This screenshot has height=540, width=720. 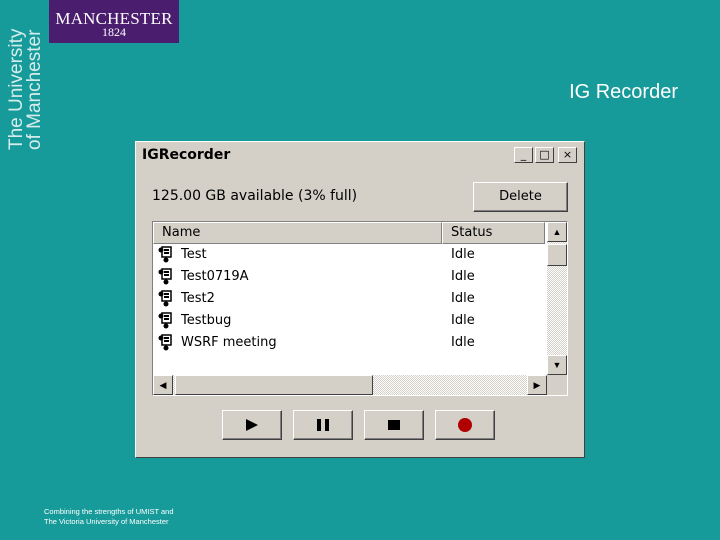 What do you see at coordinates (557, 298) in the screenshot?
I see `vertical-scrollbar: ▲ ▼` at bounding box center [557, 298].